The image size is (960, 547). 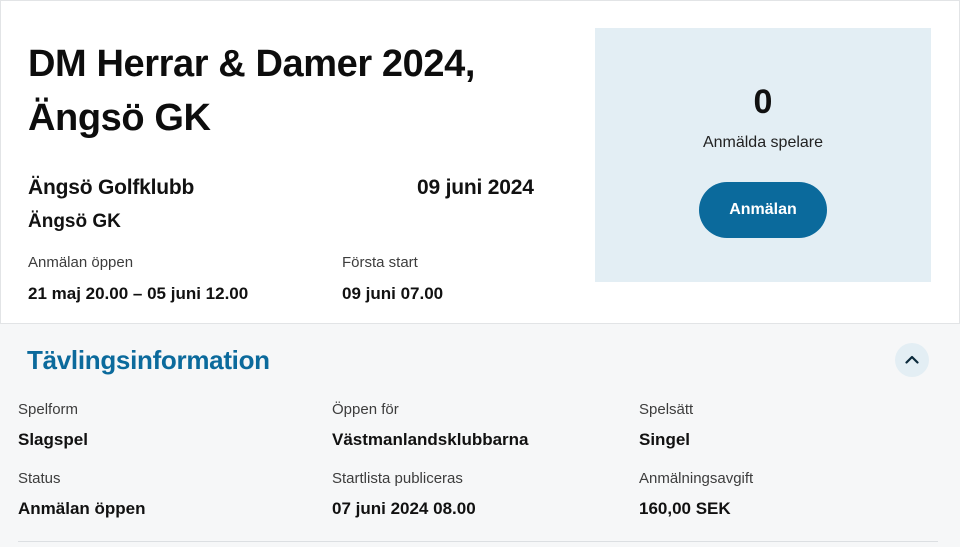 I want to click on first-start-value: 09 juni 07.00, so click(x=393, y=293).